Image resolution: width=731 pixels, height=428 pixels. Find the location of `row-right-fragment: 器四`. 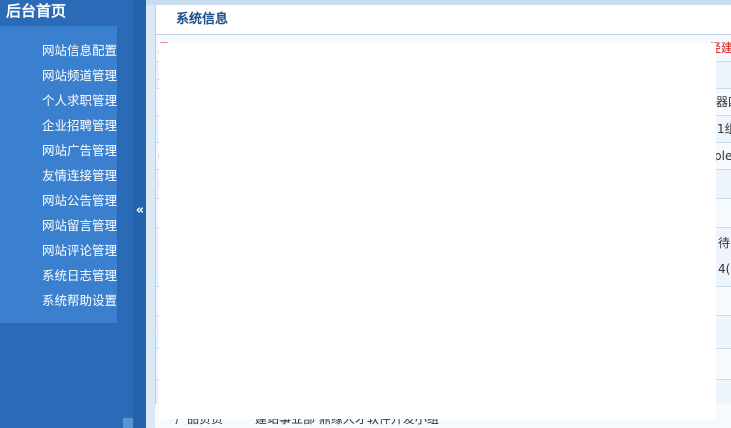

row-right-fragment: 器四 is located at coordinates (723, 102).